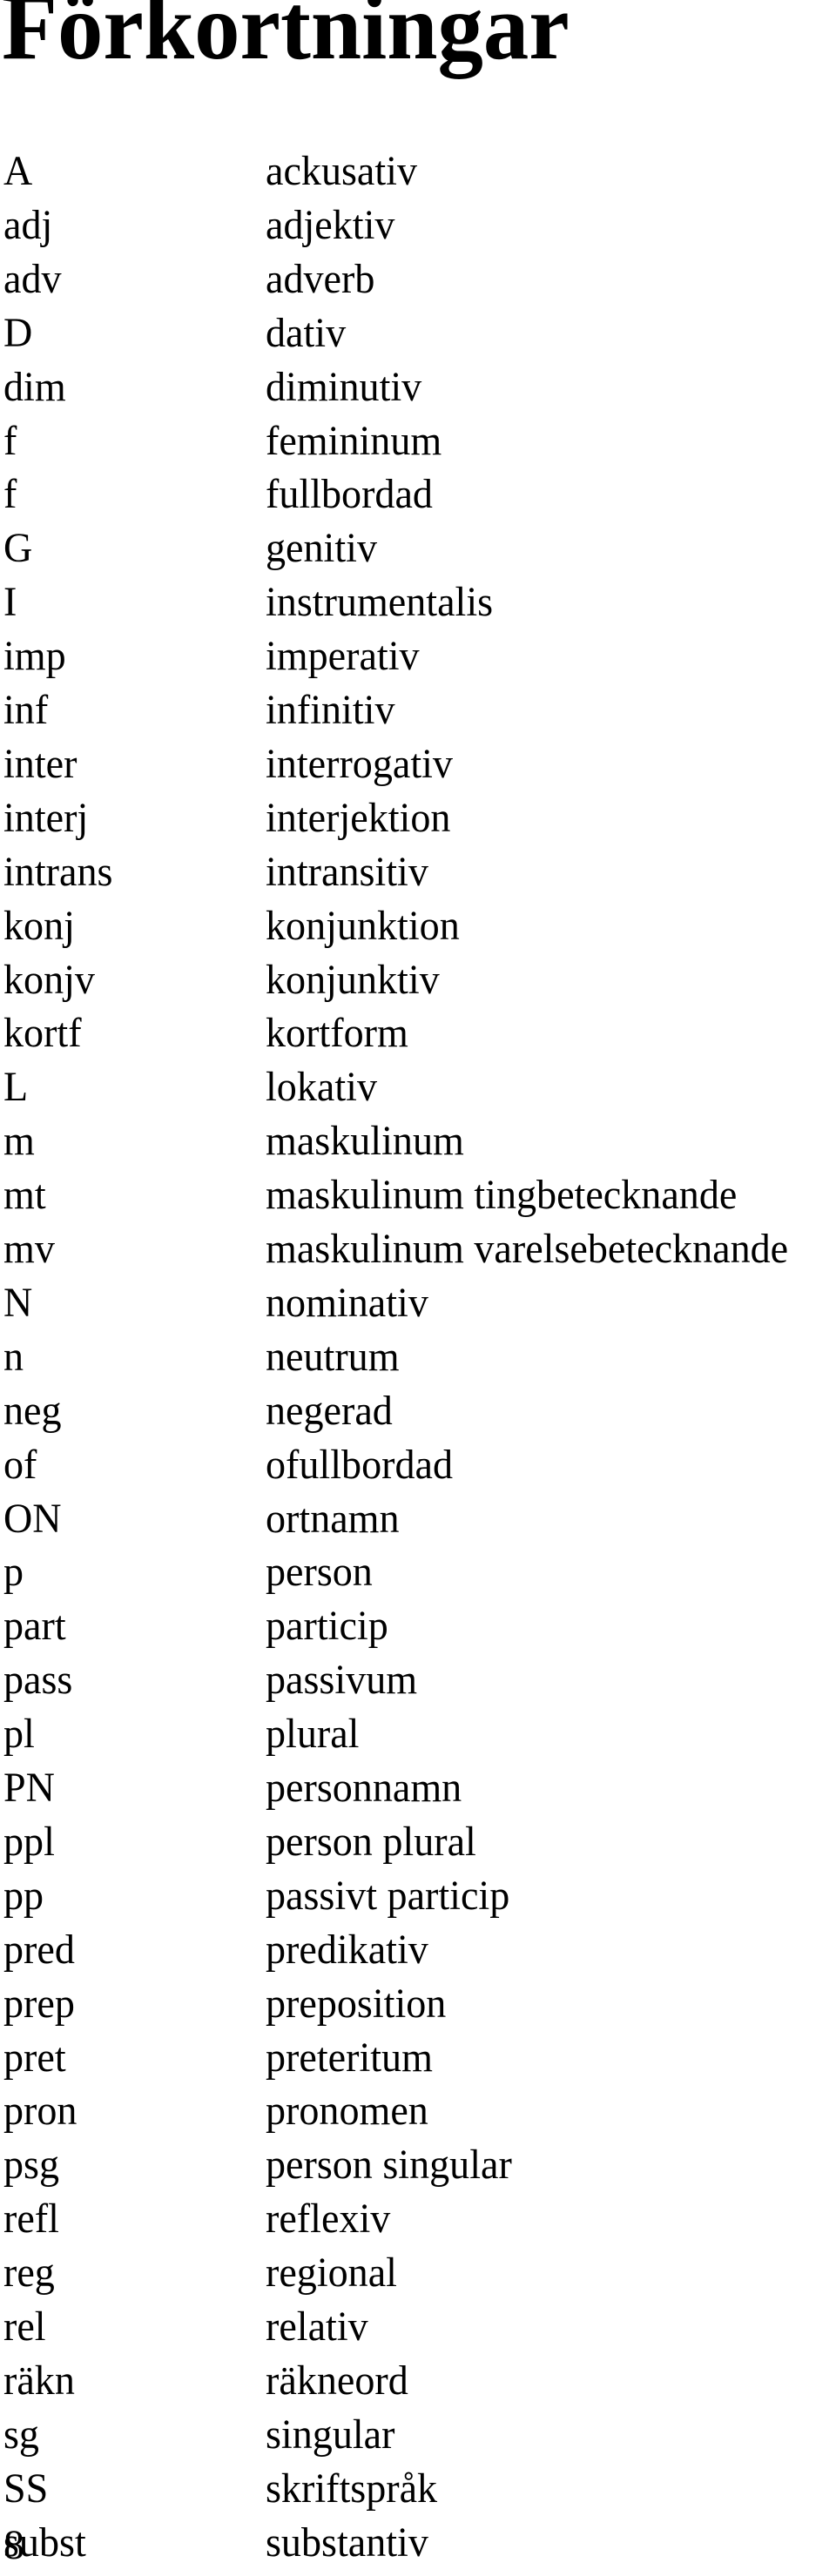  What do you see at coordinates (32, 1518) in the screenshot?
I see `abbreviation: ON` at bounding box center [32, 1518].